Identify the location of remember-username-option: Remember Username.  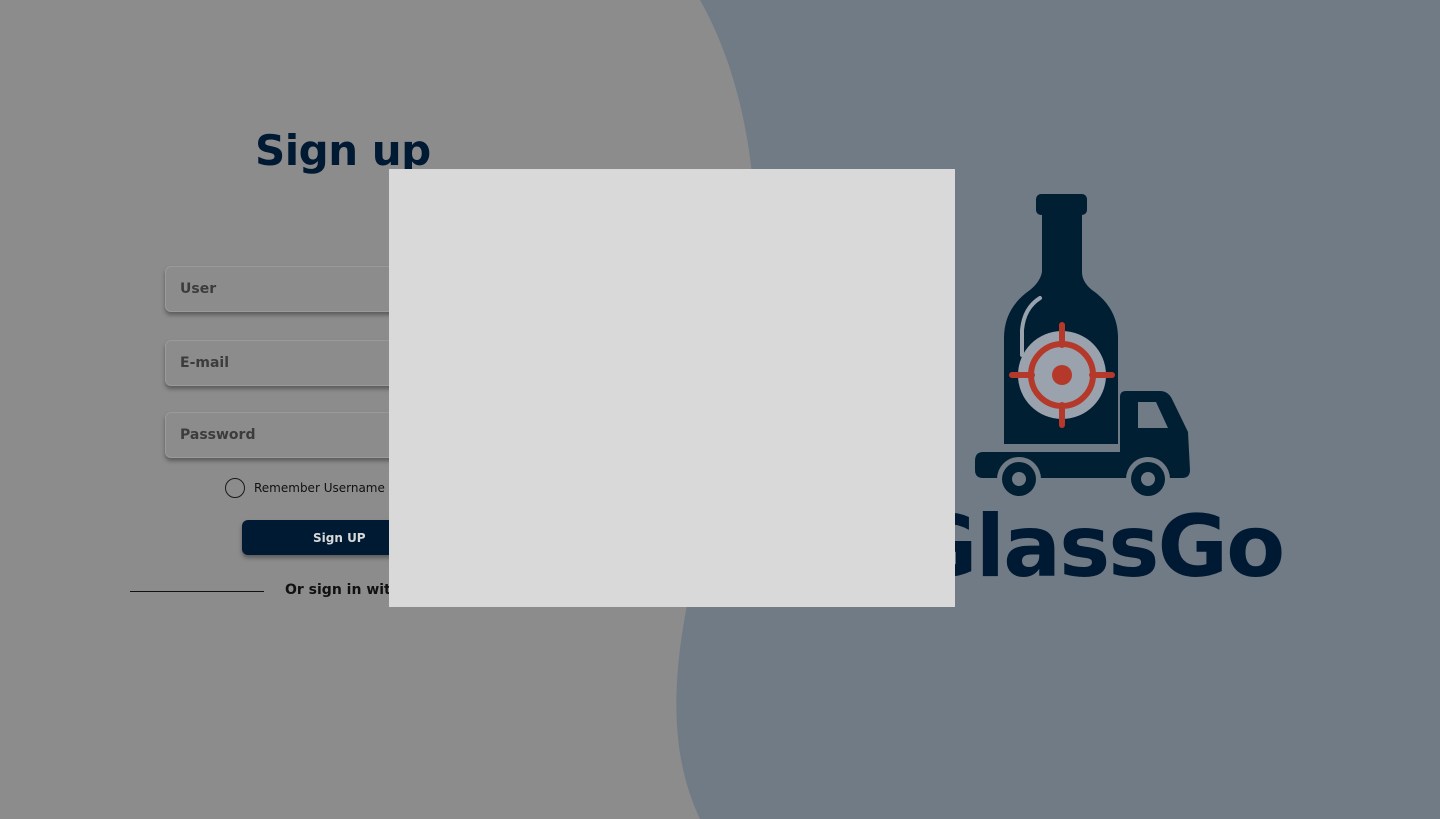
(305, 488).